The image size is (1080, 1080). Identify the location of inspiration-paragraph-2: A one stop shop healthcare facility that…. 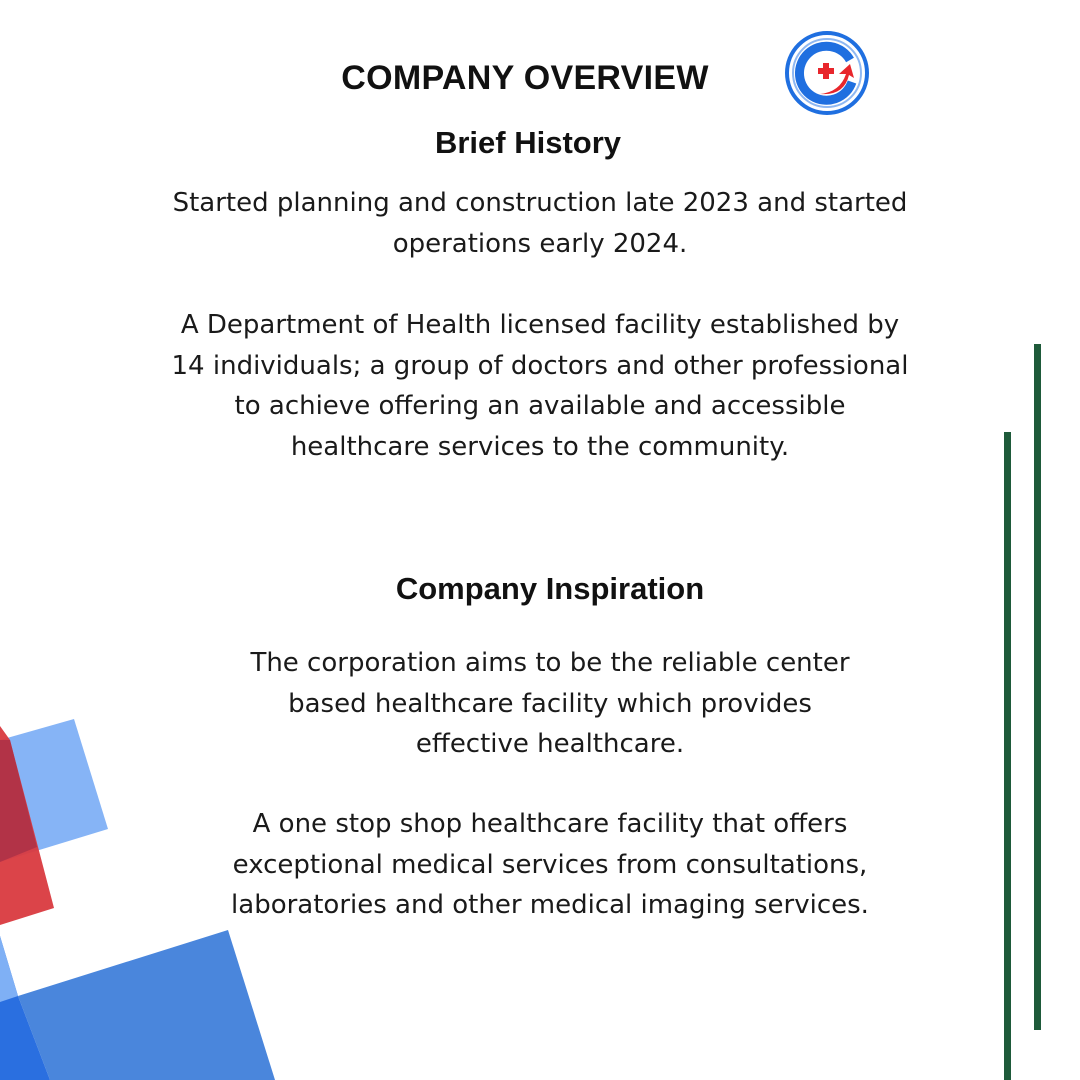
(550, 864).